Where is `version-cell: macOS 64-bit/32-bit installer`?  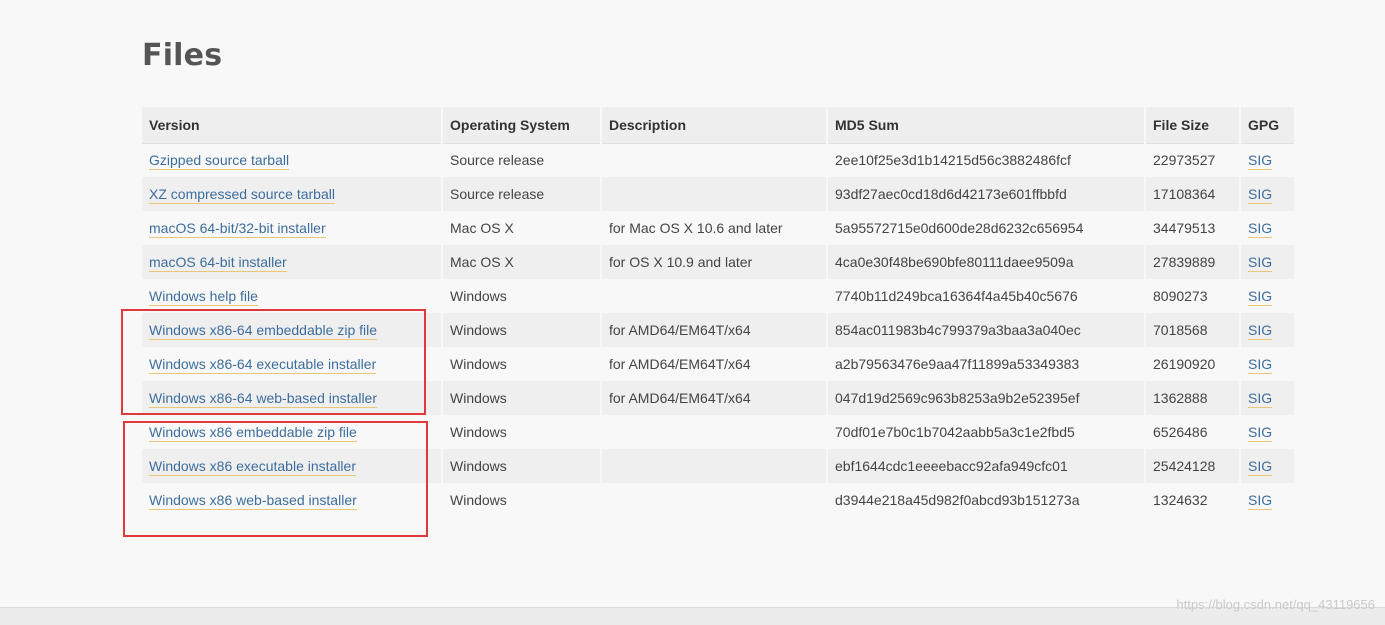 version-cell: macOS 64-bit/32-bit installer is located at coordinates (292, 228).